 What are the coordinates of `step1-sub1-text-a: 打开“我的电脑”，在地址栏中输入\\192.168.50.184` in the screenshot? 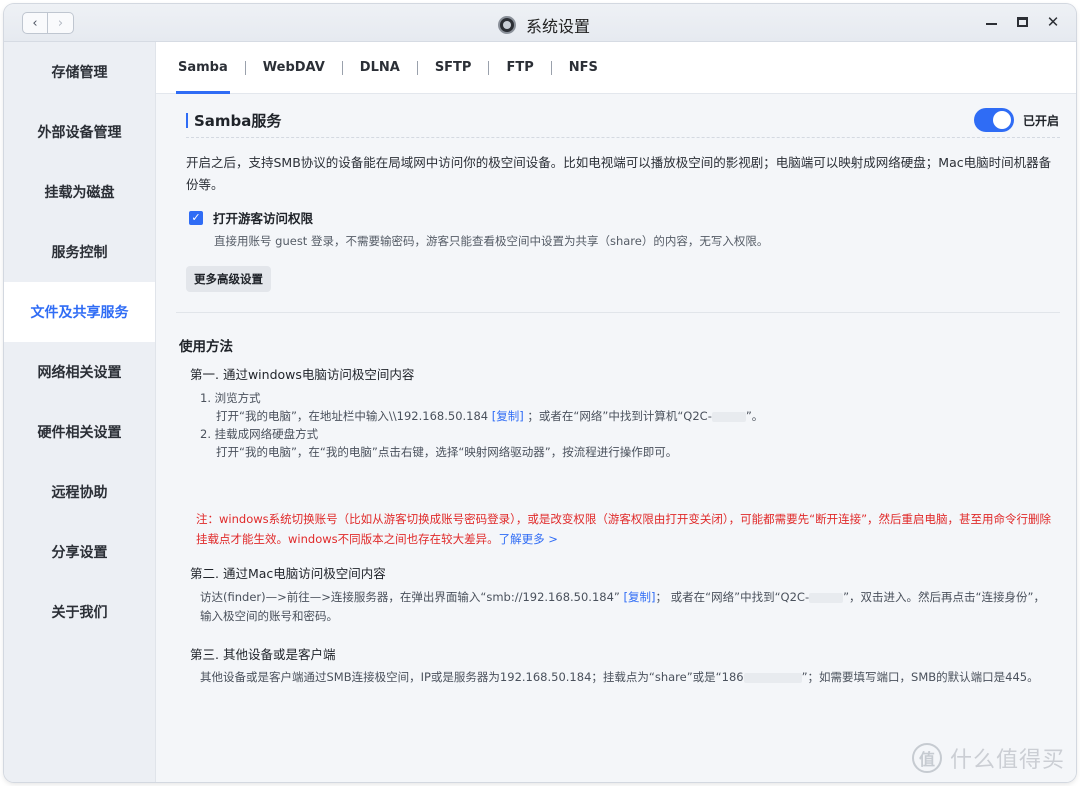 It's located at (352, 416).